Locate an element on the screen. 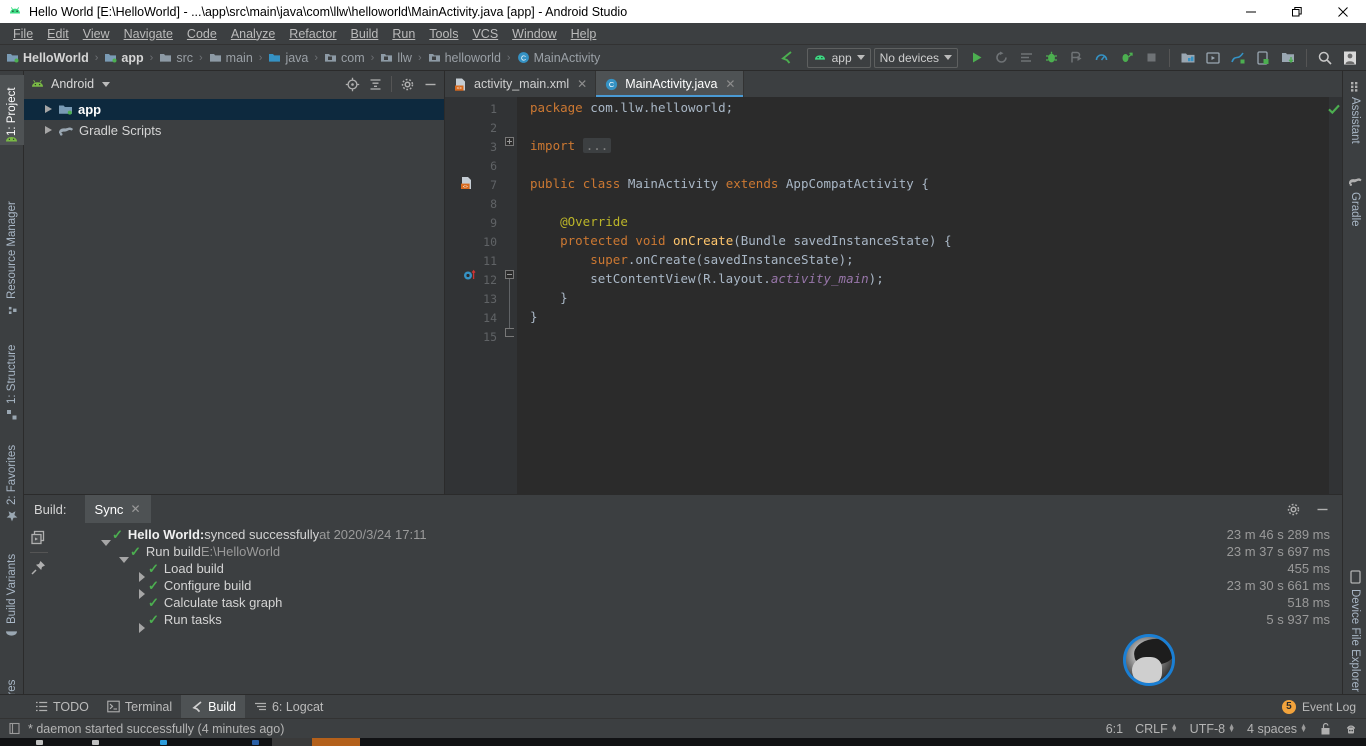 The height and width of the screenshot is (746, 1366). bottom-tab-todo: TODO is located at coordinates (62, 707).